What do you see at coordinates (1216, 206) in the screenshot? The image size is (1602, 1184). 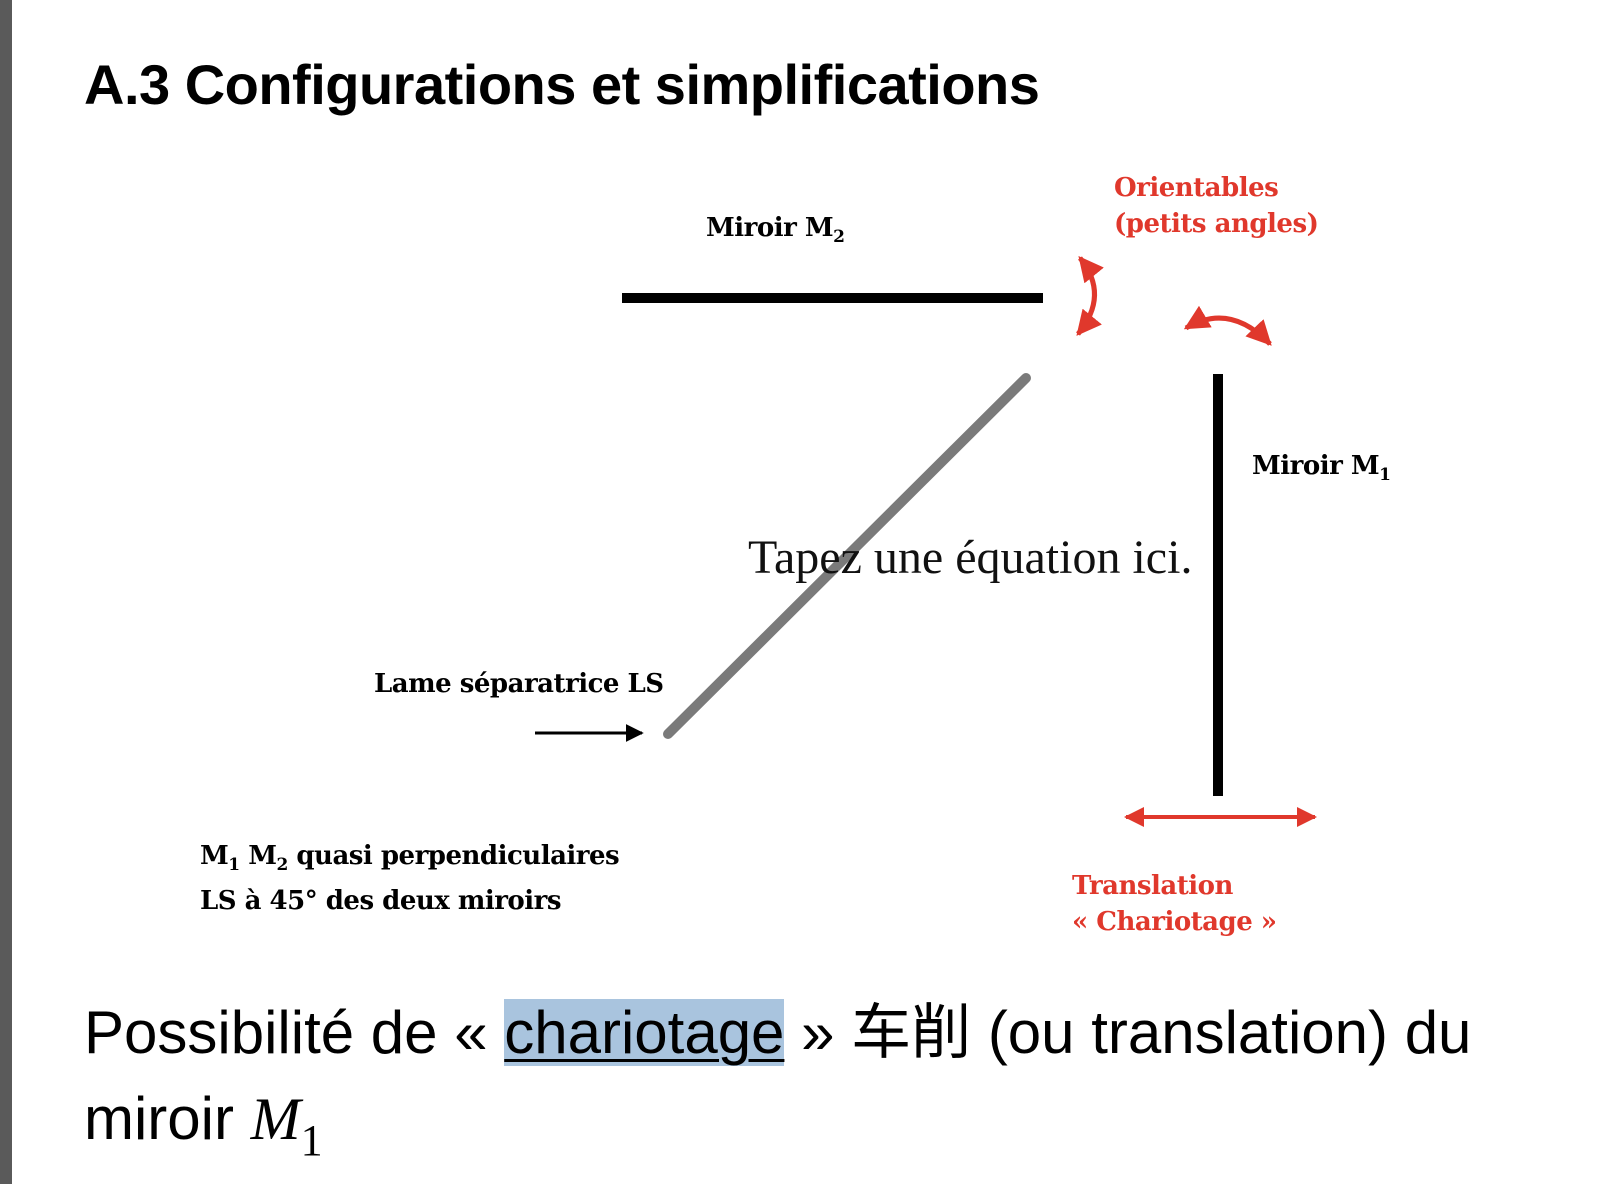 I see `orientables-label: Orientables (petits angles)` at bounding box center [1216, 206].